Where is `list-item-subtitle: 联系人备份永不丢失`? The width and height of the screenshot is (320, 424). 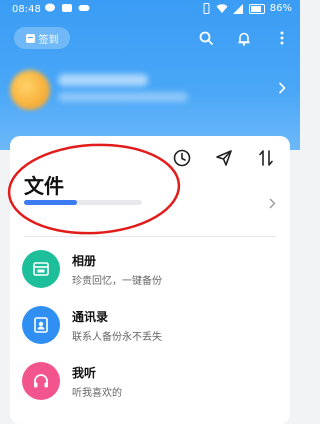 list-item-subtitle: 联系人备份永不丢失 is located at coordinates (117, 337).